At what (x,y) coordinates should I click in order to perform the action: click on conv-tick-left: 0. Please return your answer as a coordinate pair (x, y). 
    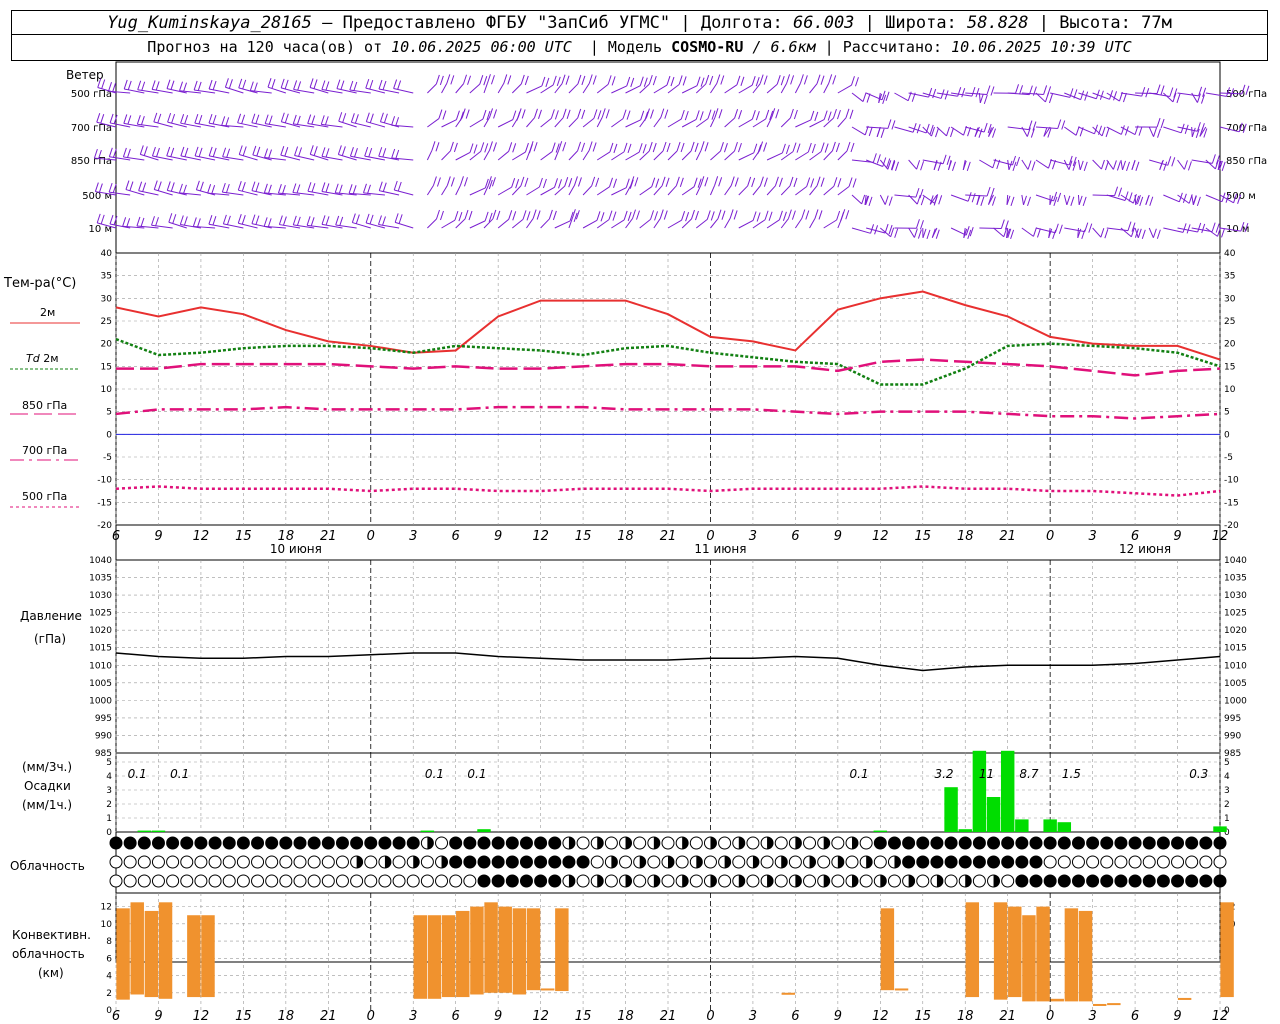
    Looking at the image, I should click on (109, 1011).